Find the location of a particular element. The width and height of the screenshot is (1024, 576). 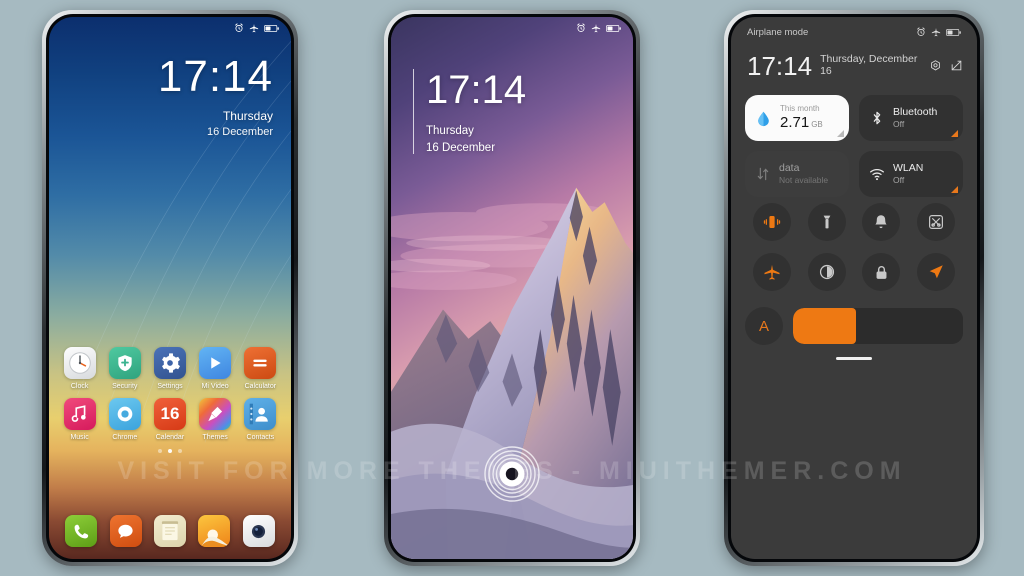

flashlight-toggle is located at coordinates (826, 222).